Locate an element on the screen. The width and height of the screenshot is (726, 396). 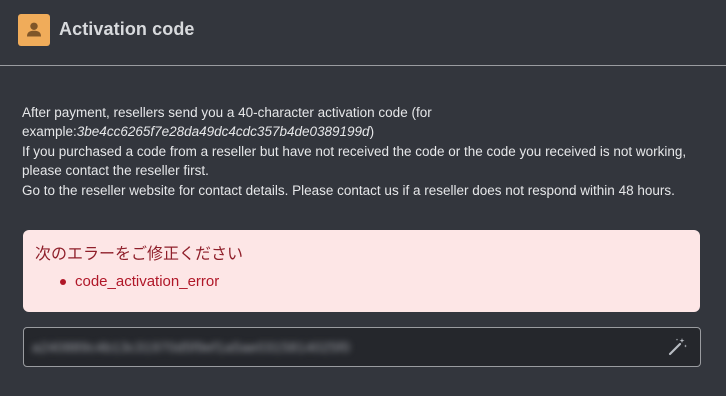
alert-error-text: code_activation_error is located at coordinates (147, 281).